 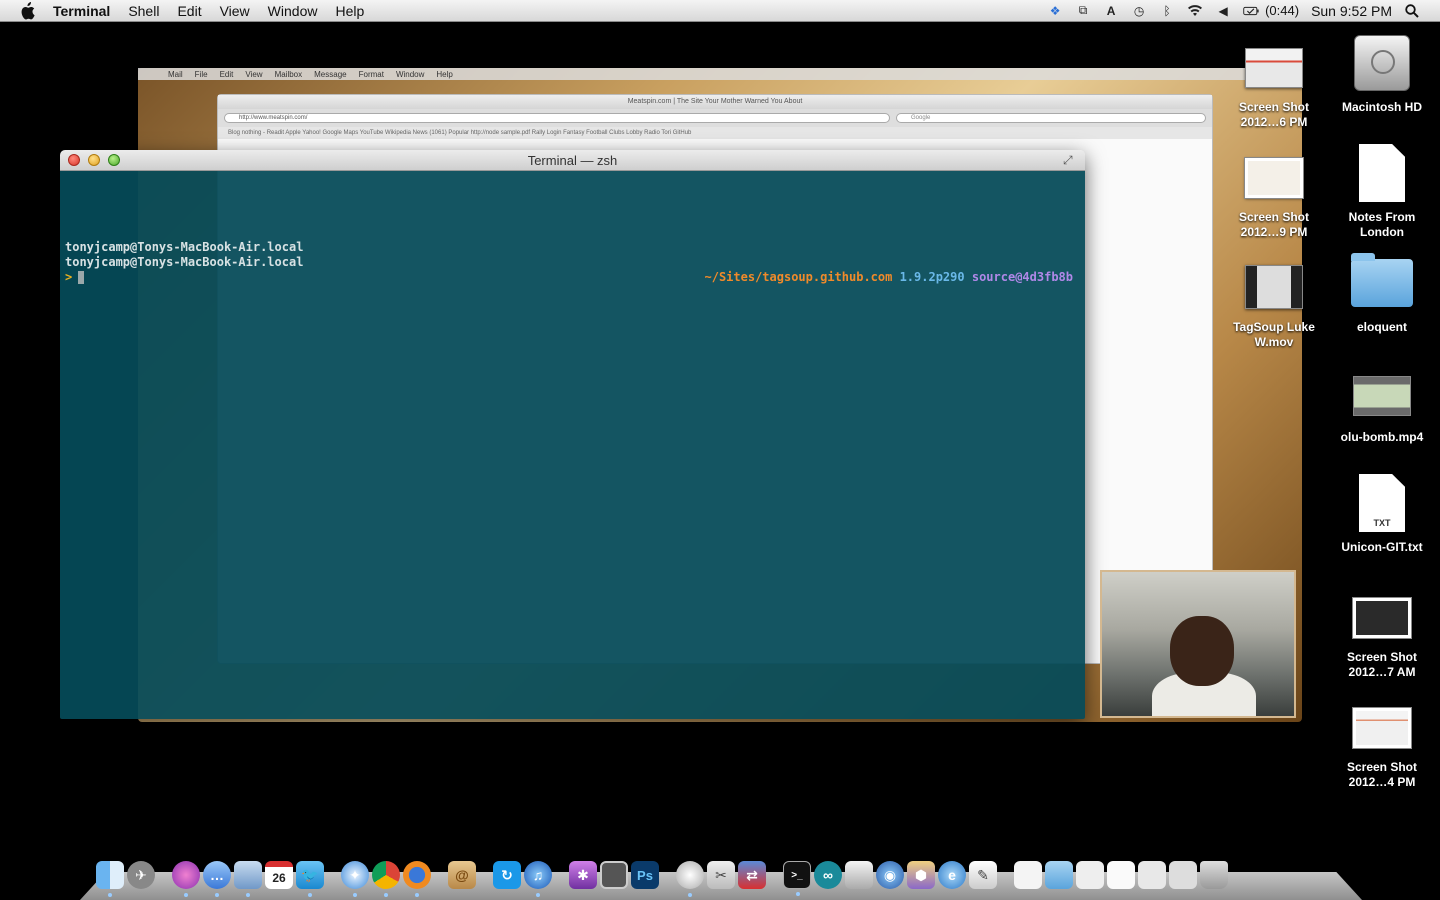 What do you see at coordinates (507, 875) in the screenshot?
I see `sync-icon: ↻` at bounding box center [507, 875].